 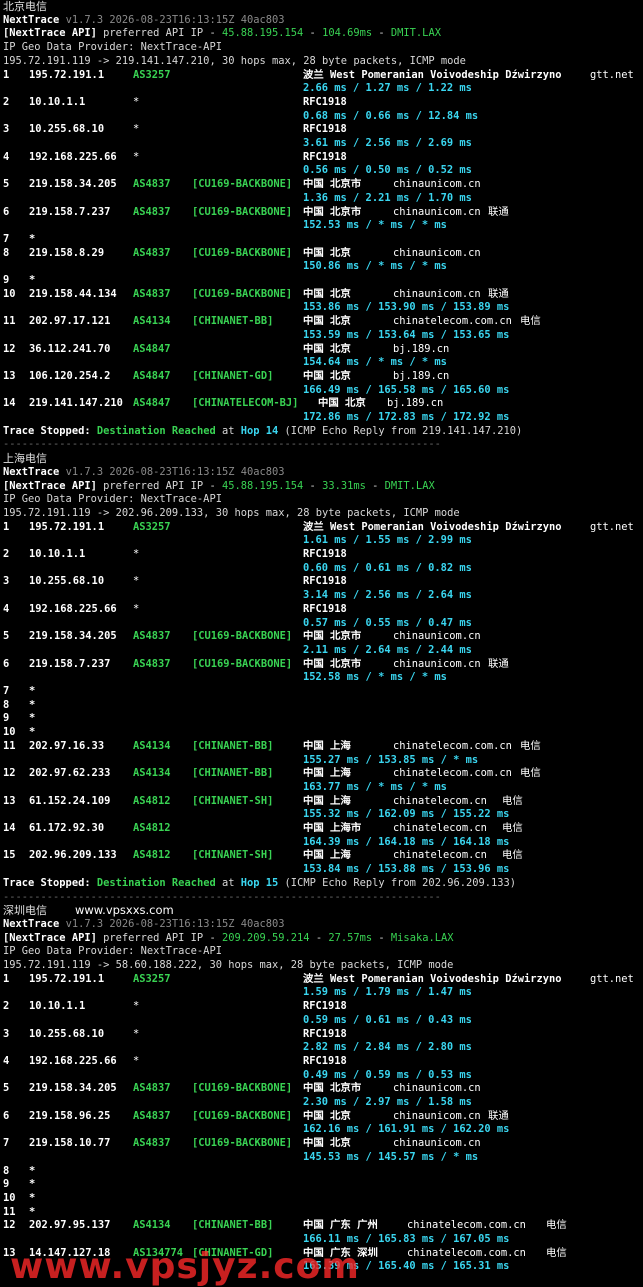 I want to click on hop-rtt: 0.59 ms / 0.61 ms / 0.43 ms, so click(x=387, y=1019).